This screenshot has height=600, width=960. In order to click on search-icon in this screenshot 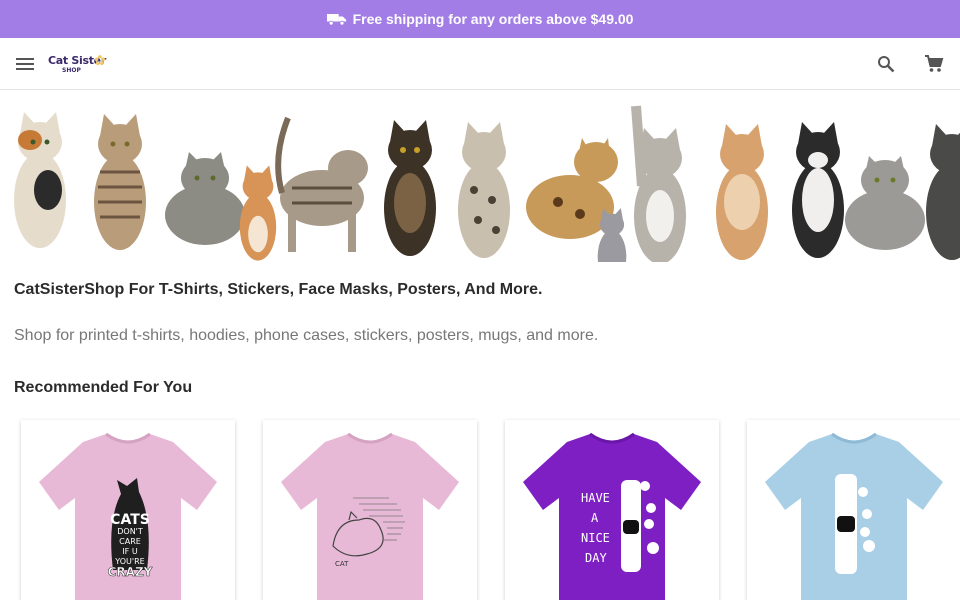, I will do `click(886, 64)`.